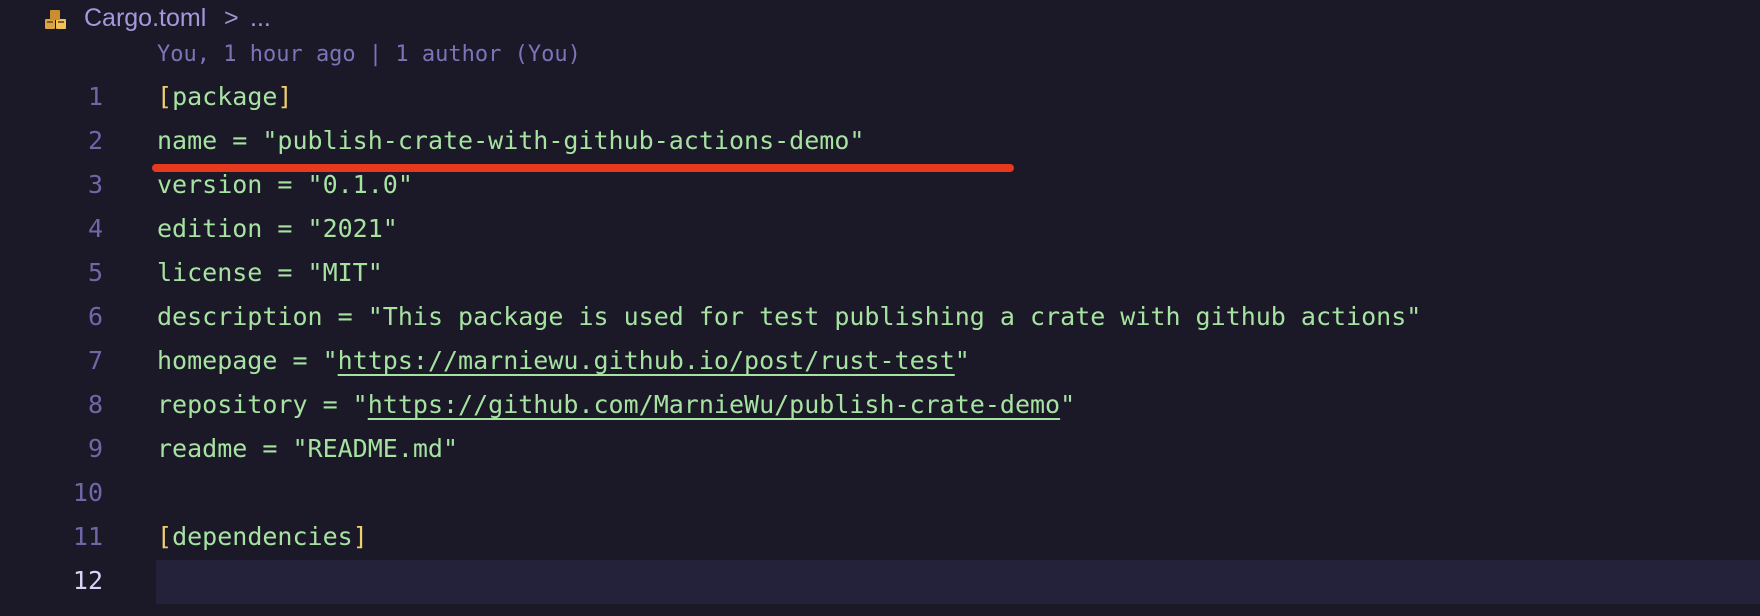  What do you see at coordinates (87, 536) in the screenshot?
I see `line-number: 11` at bounding box center [87, 536].